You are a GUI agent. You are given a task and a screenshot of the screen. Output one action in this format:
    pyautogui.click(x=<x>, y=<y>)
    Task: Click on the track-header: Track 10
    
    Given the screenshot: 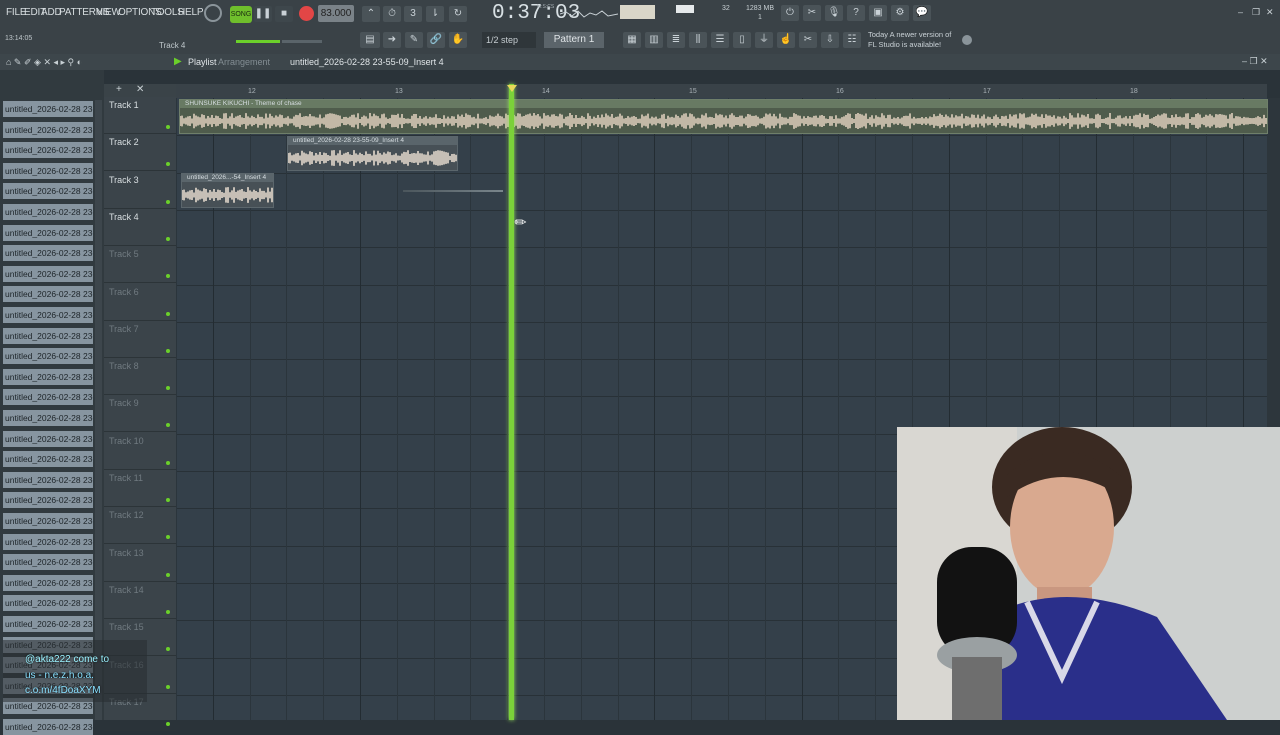 What is the action you would take?
    pyautogui.click(x=140, y=451)
    